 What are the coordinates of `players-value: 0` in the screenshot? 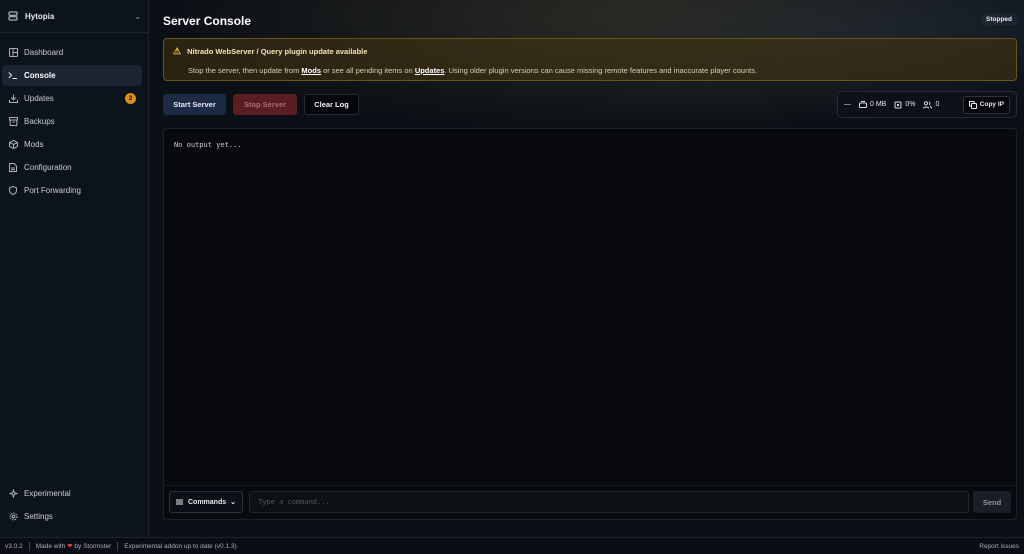 It's located at (937, 104).